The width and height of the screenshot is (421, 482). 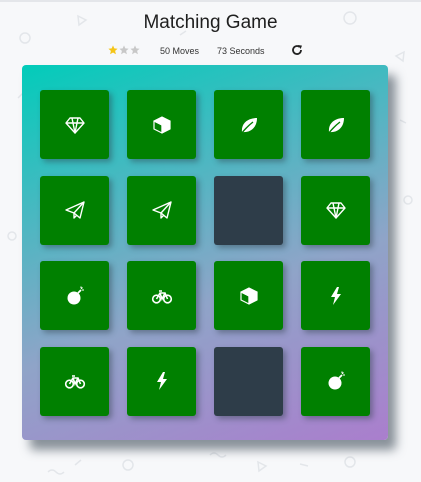 I want to click on timer: 73 Seconds, so click(x=241, y=51).